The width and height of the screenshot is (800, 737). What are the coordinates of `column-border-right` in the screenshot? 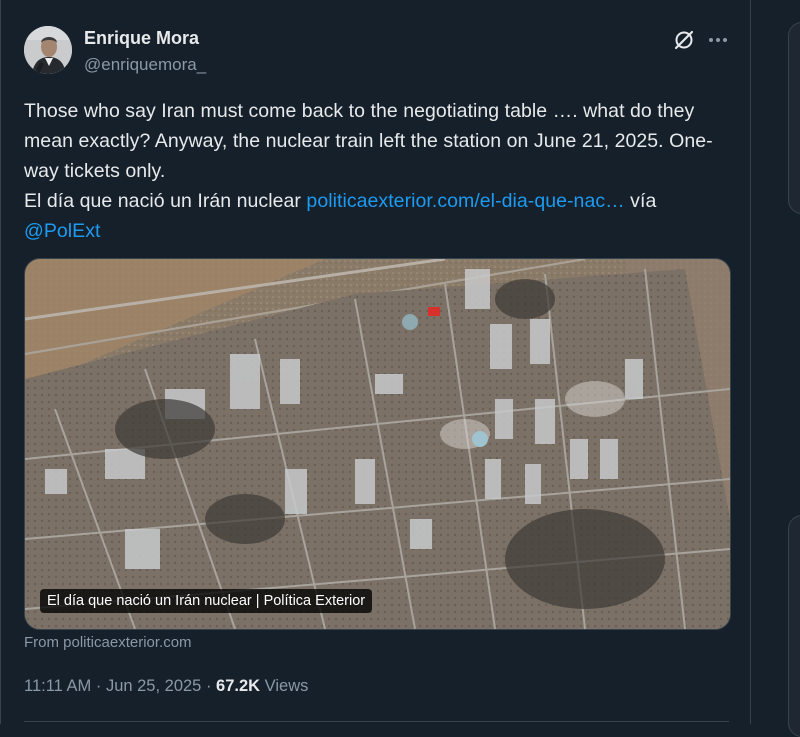 It's located at (750, 362).